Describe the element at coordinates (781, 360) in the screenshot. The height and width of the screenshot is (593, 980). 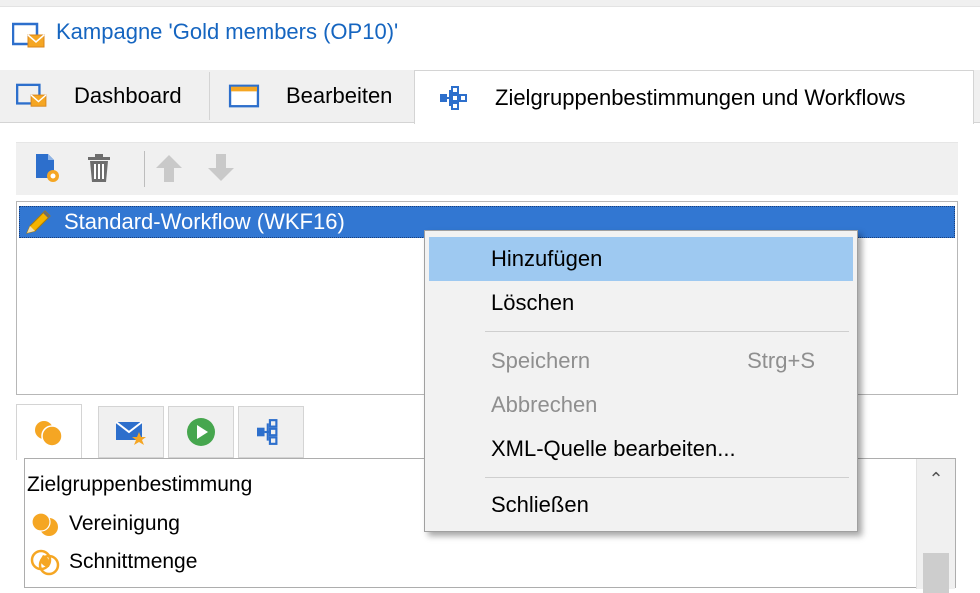
I see `menu-item-shortcut: Strg+S` at that location.